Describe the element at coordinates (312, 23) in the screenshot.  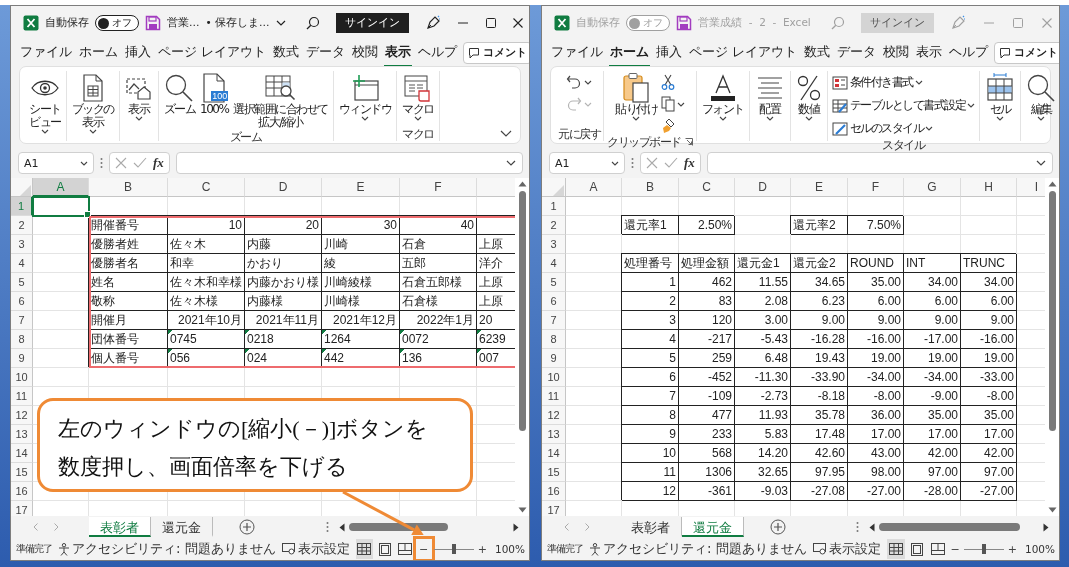
I see `search-icon` at that location.